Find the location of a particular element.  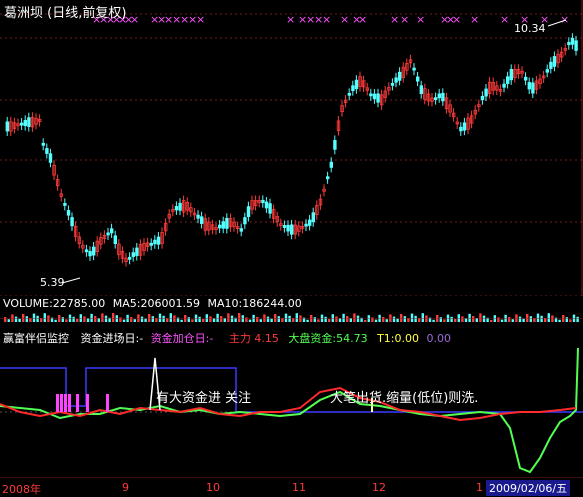

stock-subtitle: (日线,前复权) is located at coordinates (87, 13).